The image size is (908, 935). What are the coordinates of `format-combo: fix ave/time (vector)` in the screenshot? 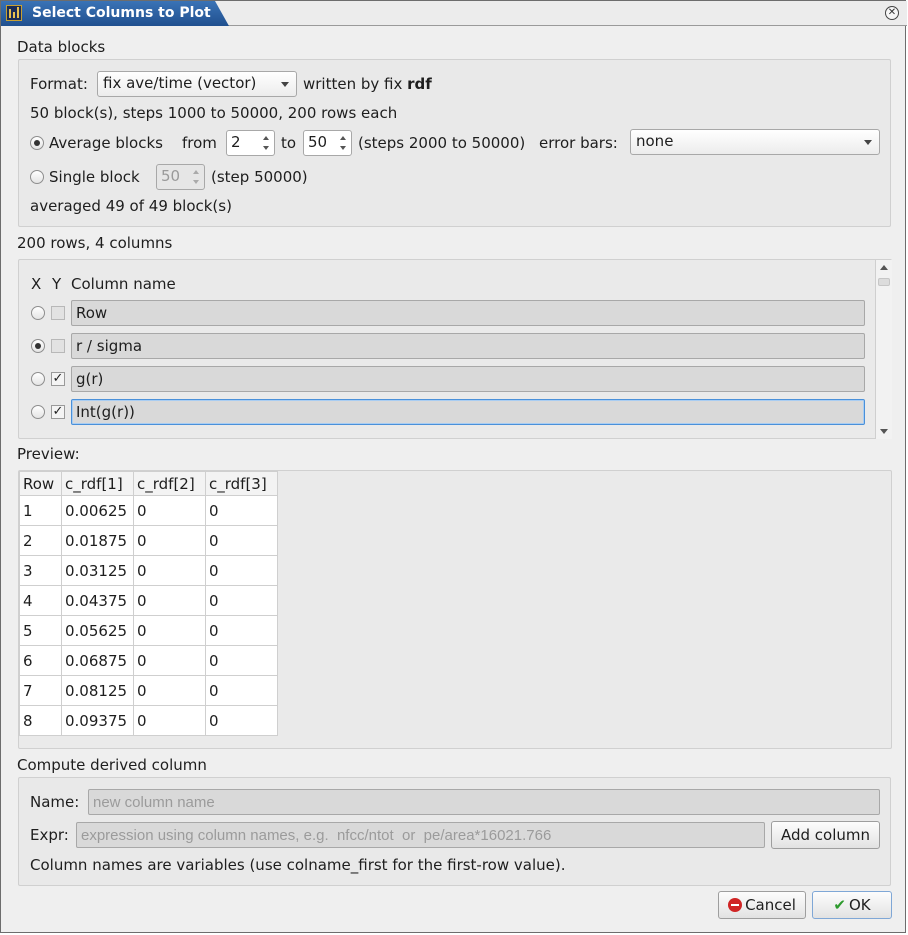 It's located at (197, 84).